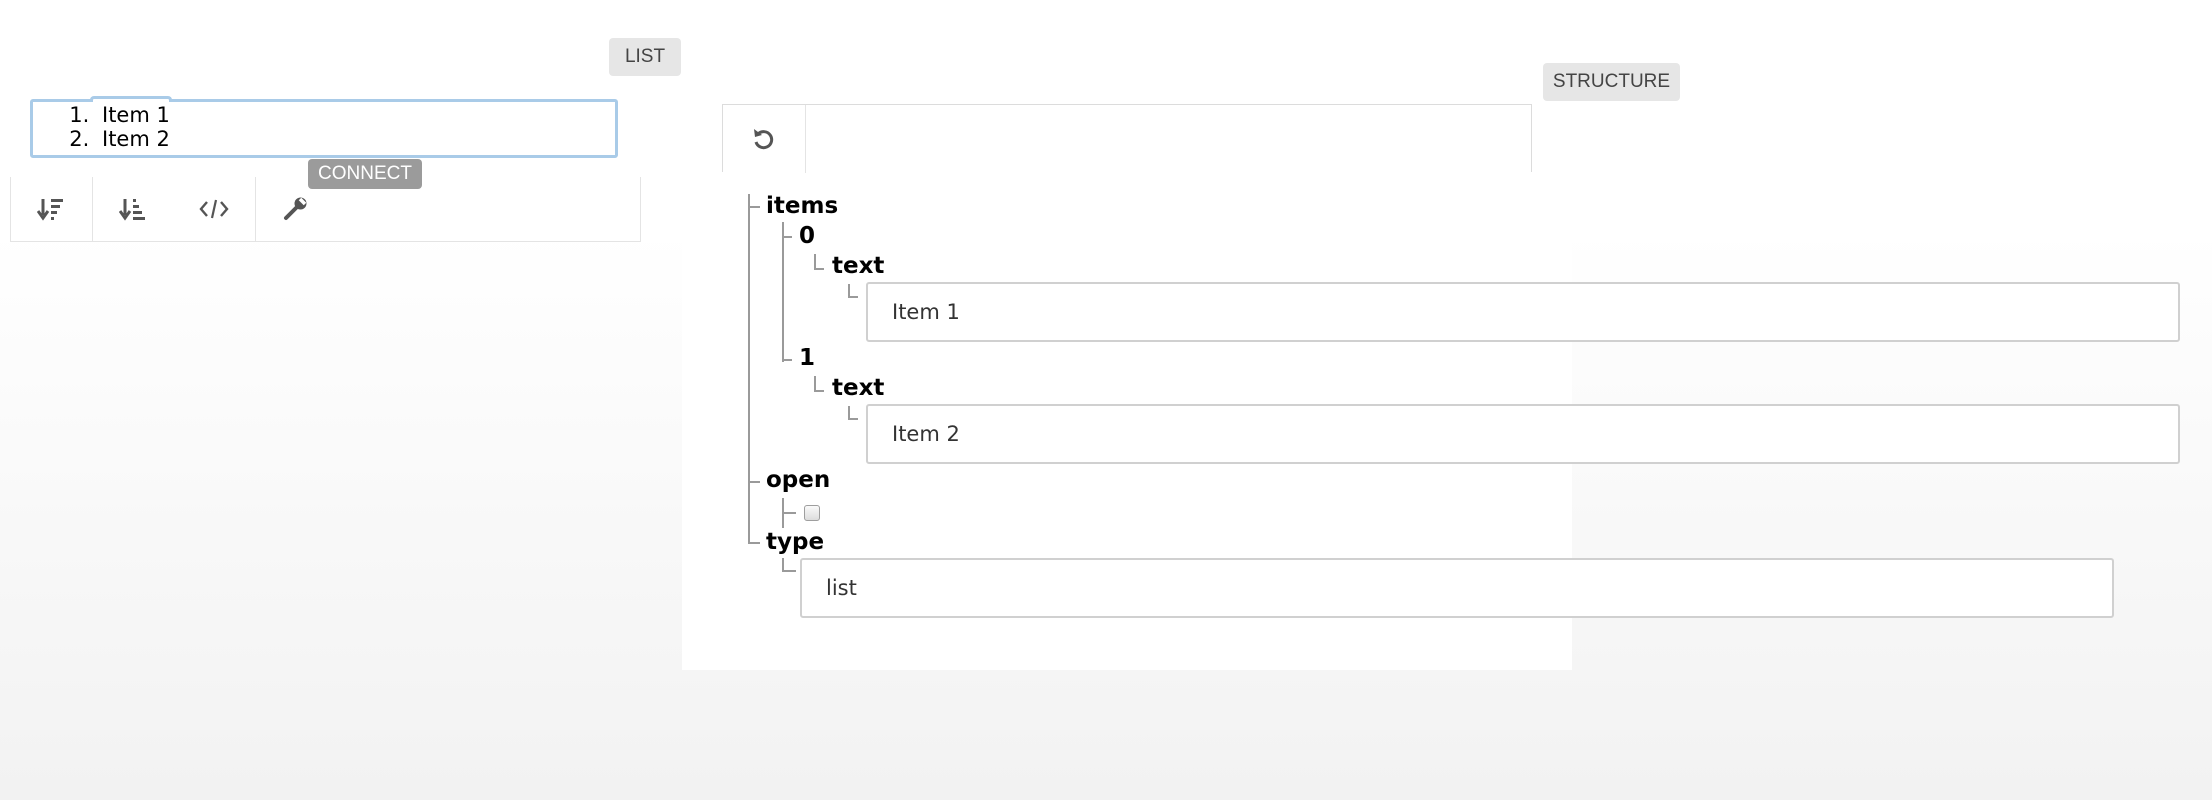 The height and width of the screenshot is (800, 2212). What do you see at coordinates (1523, 312) in the screenshot?
I see `item-1-text-field` at bounding box center [1523, 312].